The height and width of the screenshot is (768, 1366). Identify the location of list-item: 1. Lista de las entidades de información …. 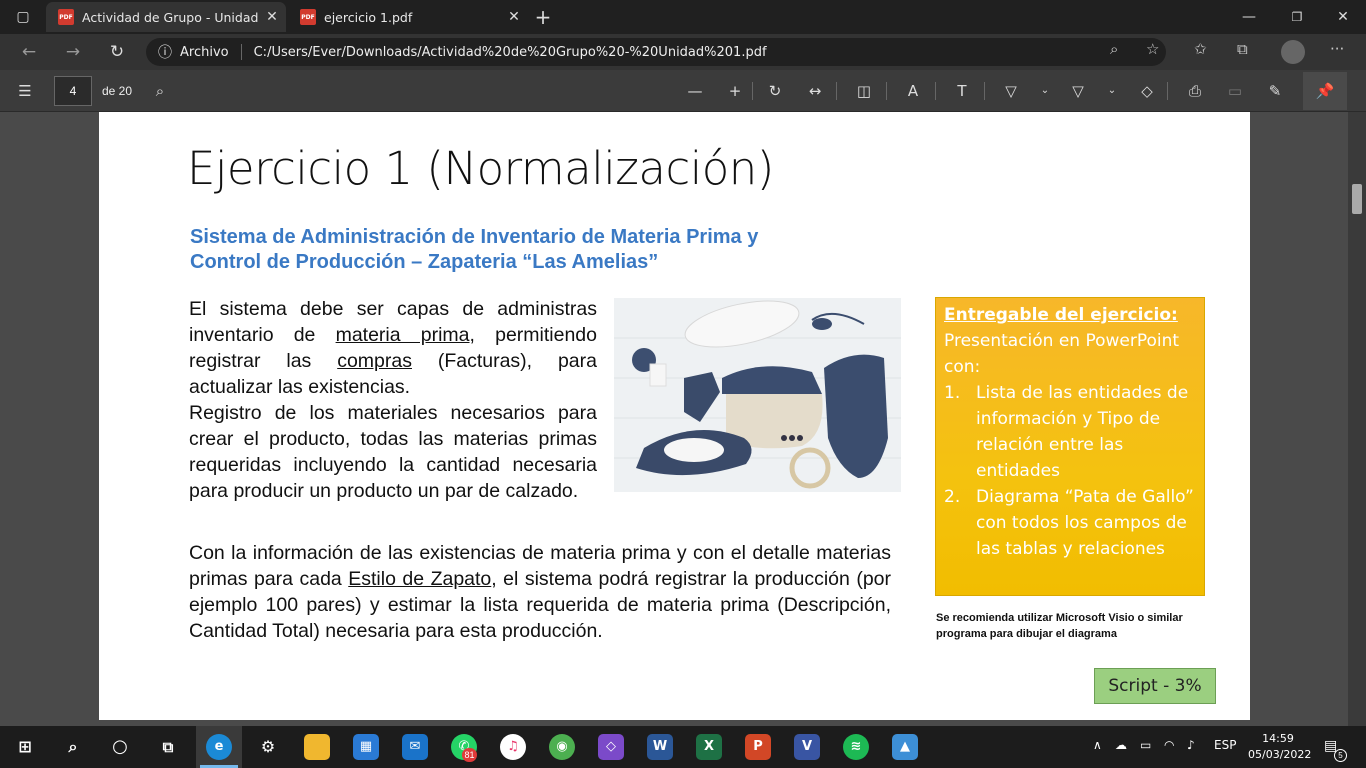
(1070, 432).